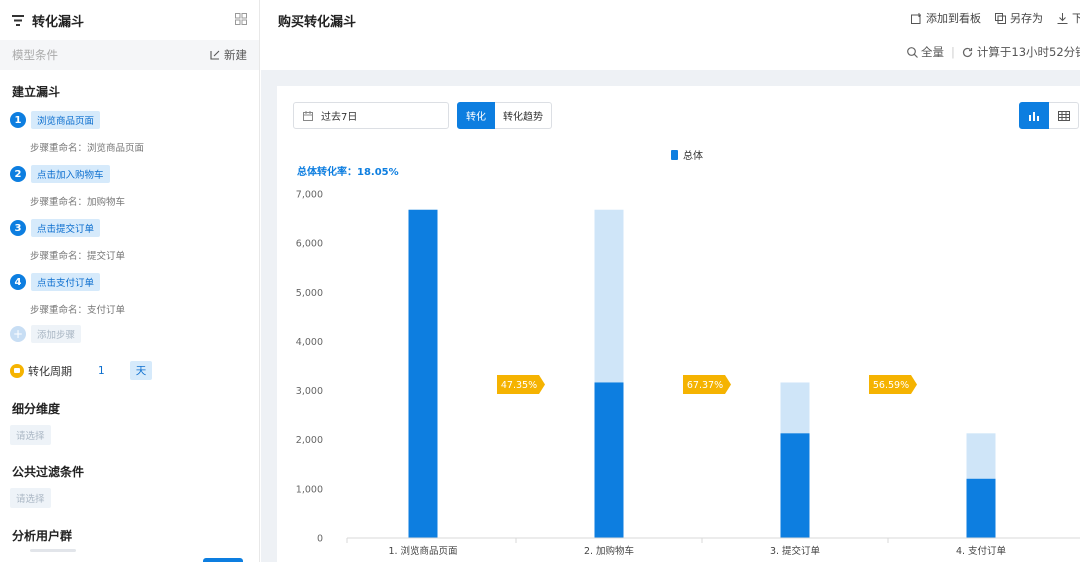 This screenshot has width=1080, height=562. What do you see at coordinates (129, 55) in the screenshot?
I see `model-conditions-bar: 模型条件 新建` at bounding box center [129, 55].